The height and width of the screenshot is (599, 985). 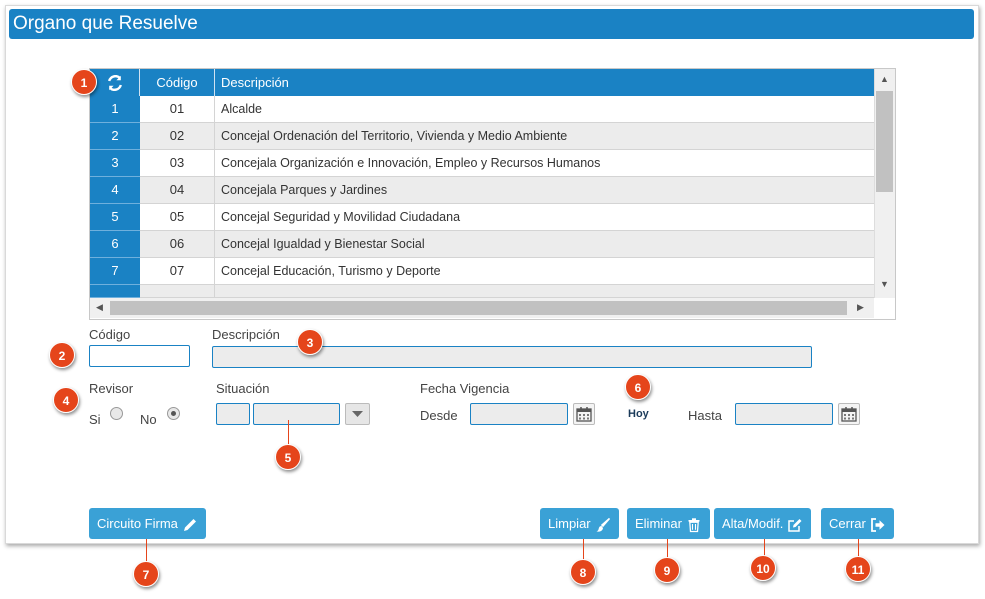 I want to click on scroll-left-icon: ◀, so click(x=99, y=307).